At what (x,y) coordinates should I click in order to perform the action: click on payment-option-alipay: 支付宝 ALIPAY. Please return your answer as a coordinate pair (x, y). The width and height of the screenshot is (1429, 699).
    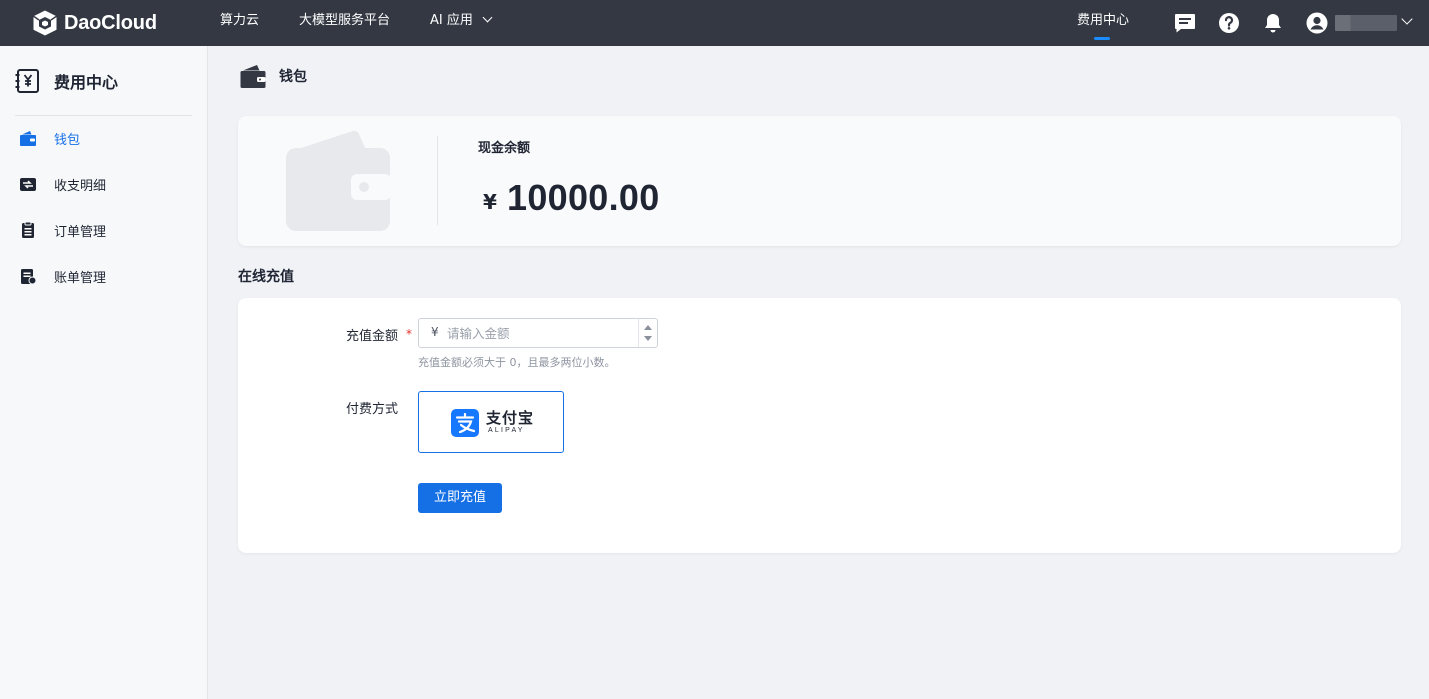
    Looking at the image, I should click on (491, 422).